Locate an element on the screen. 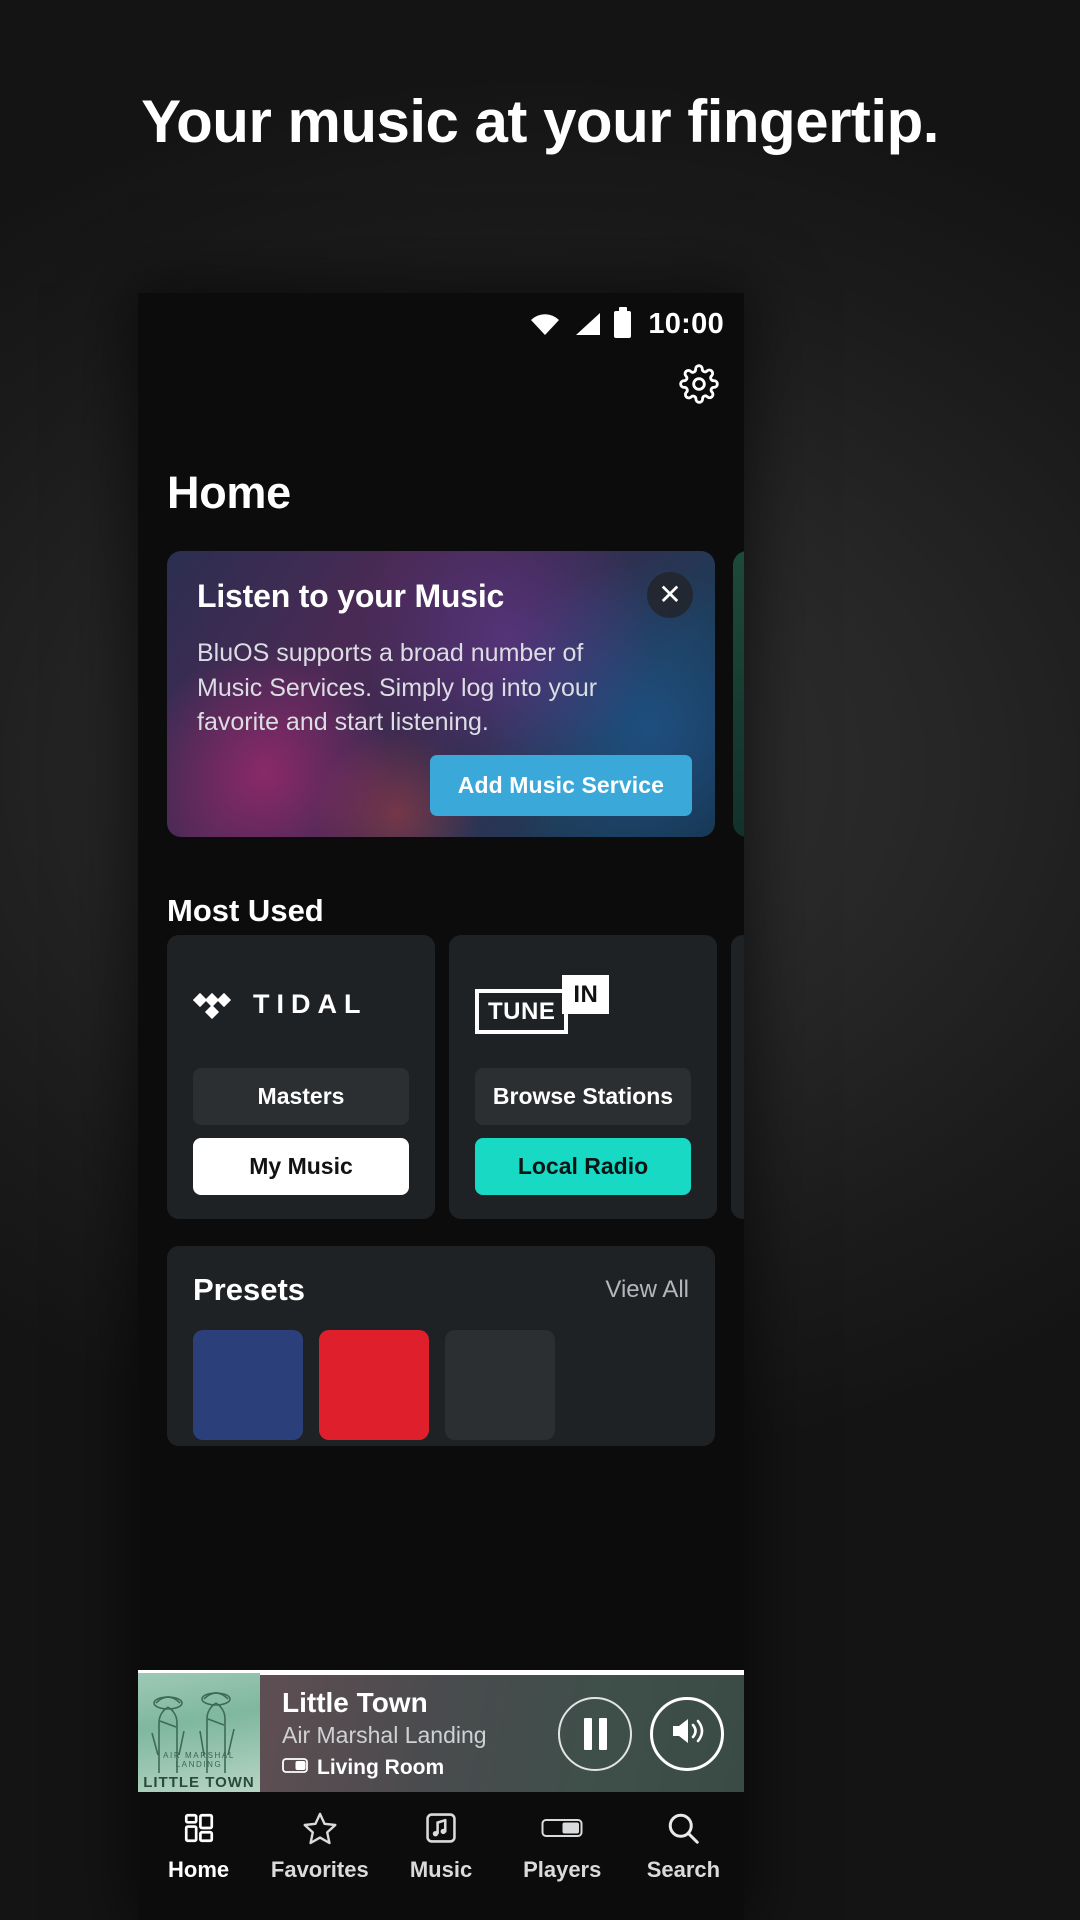 This screenshot has width=1080, height=1920. service-card-next is located at coordinates (737, 1077).